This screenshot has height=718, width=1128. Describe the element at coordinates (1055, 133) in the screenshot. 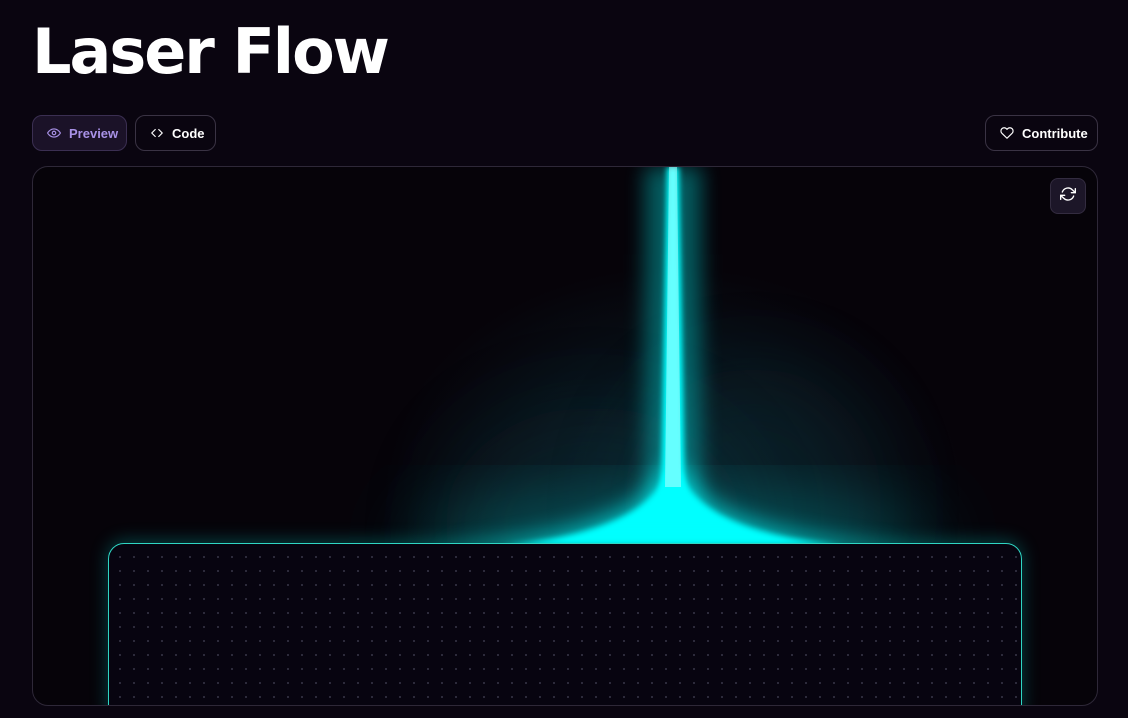

I see `contribute-button-label: Contribute` at that location.